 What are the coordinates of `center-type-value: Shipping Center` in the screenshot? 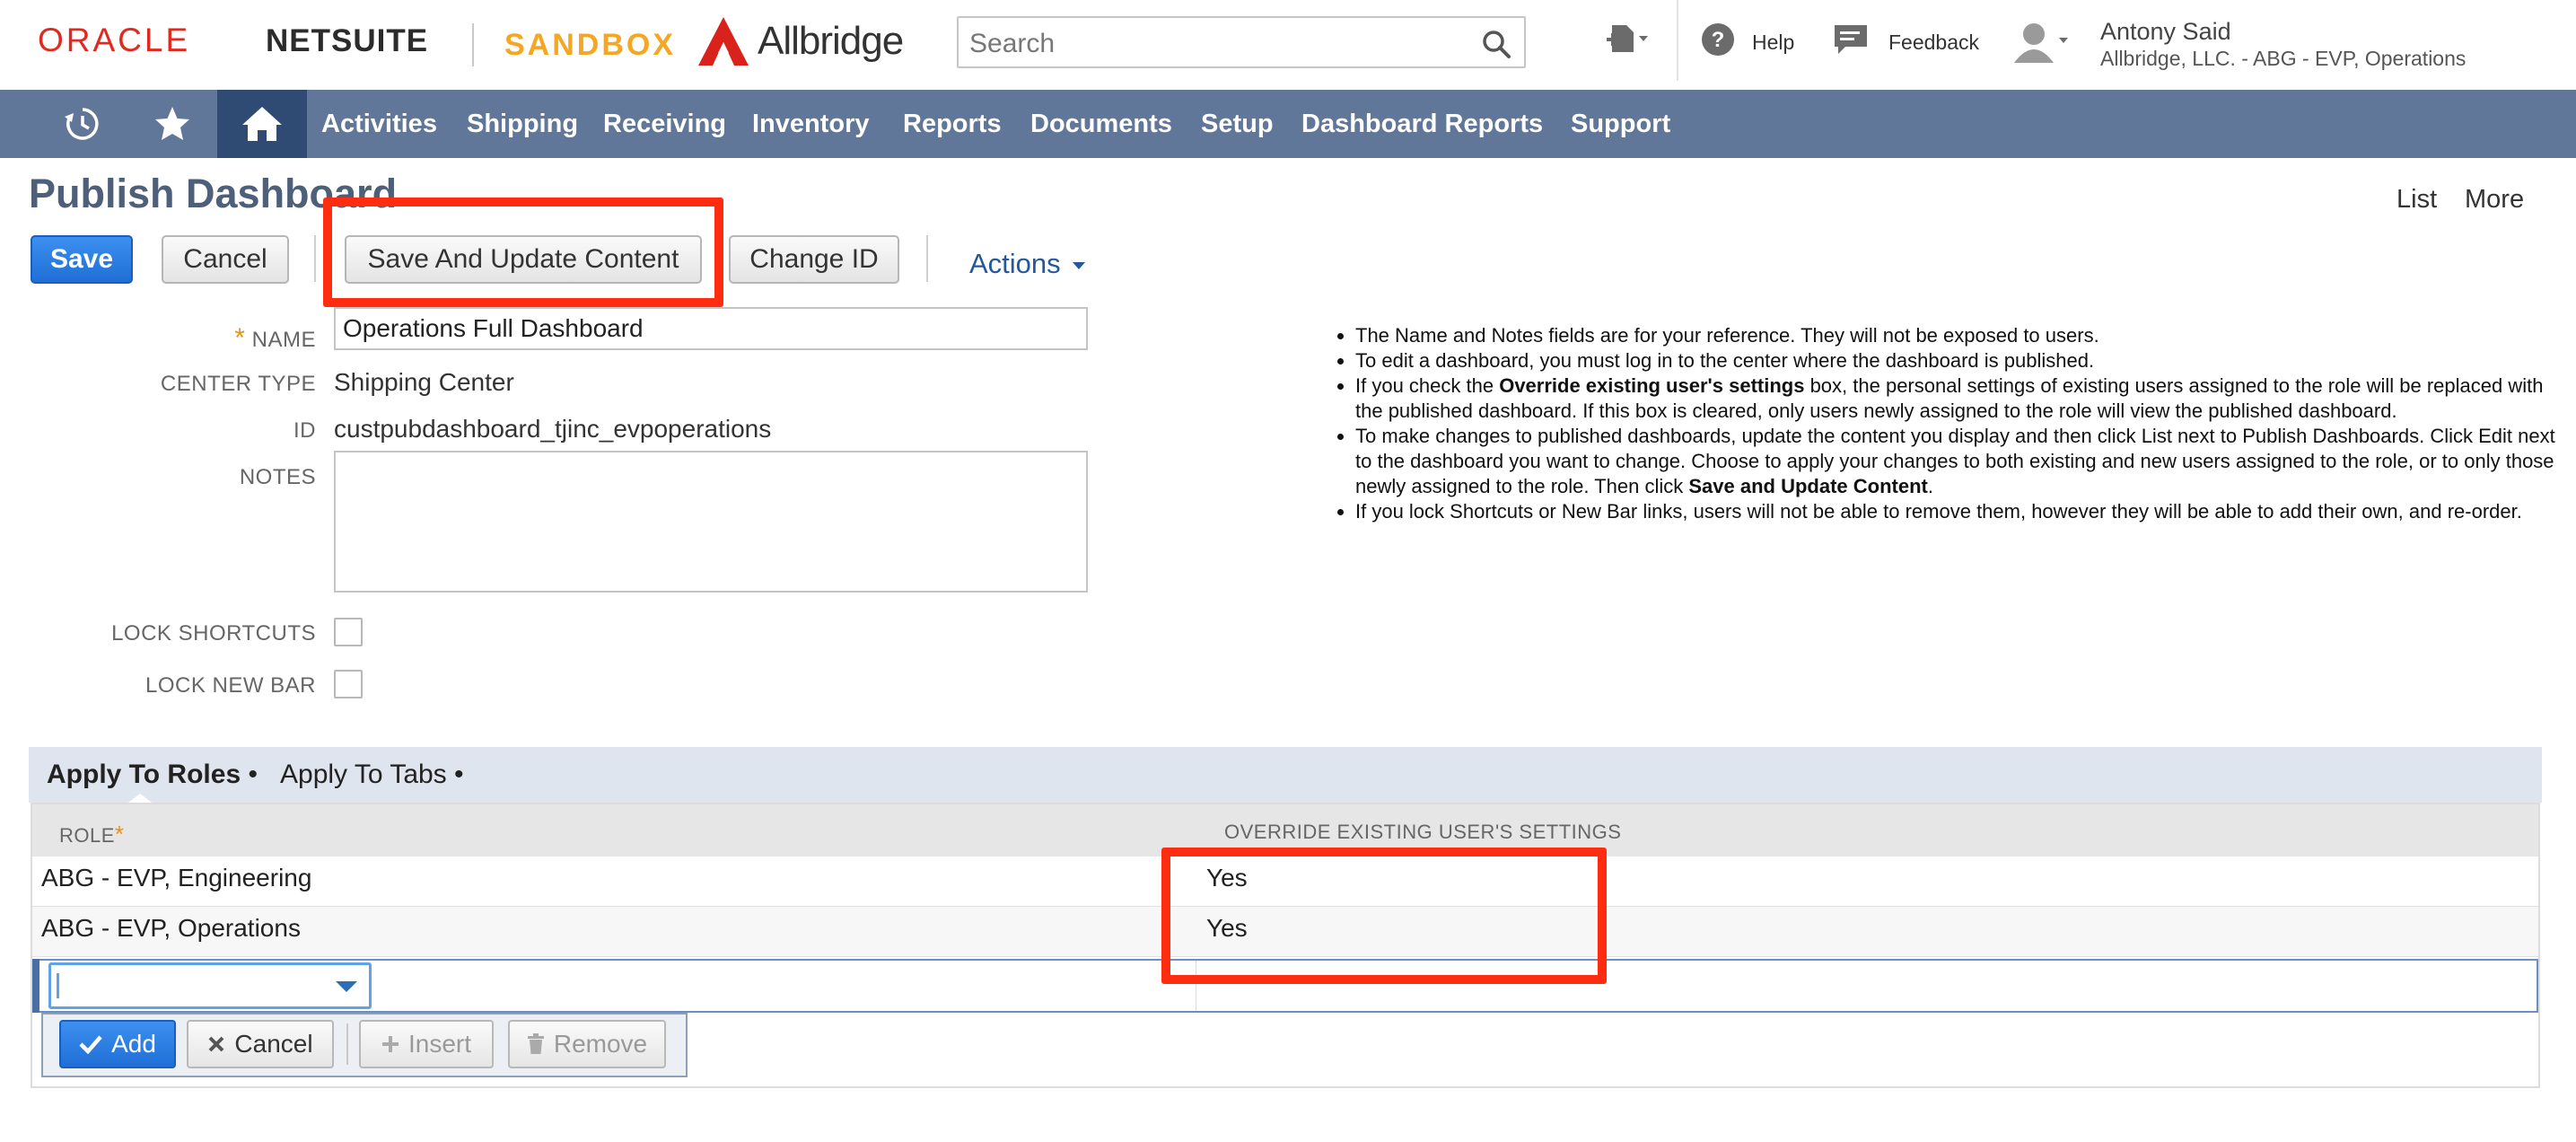 It's located at (424, 382).